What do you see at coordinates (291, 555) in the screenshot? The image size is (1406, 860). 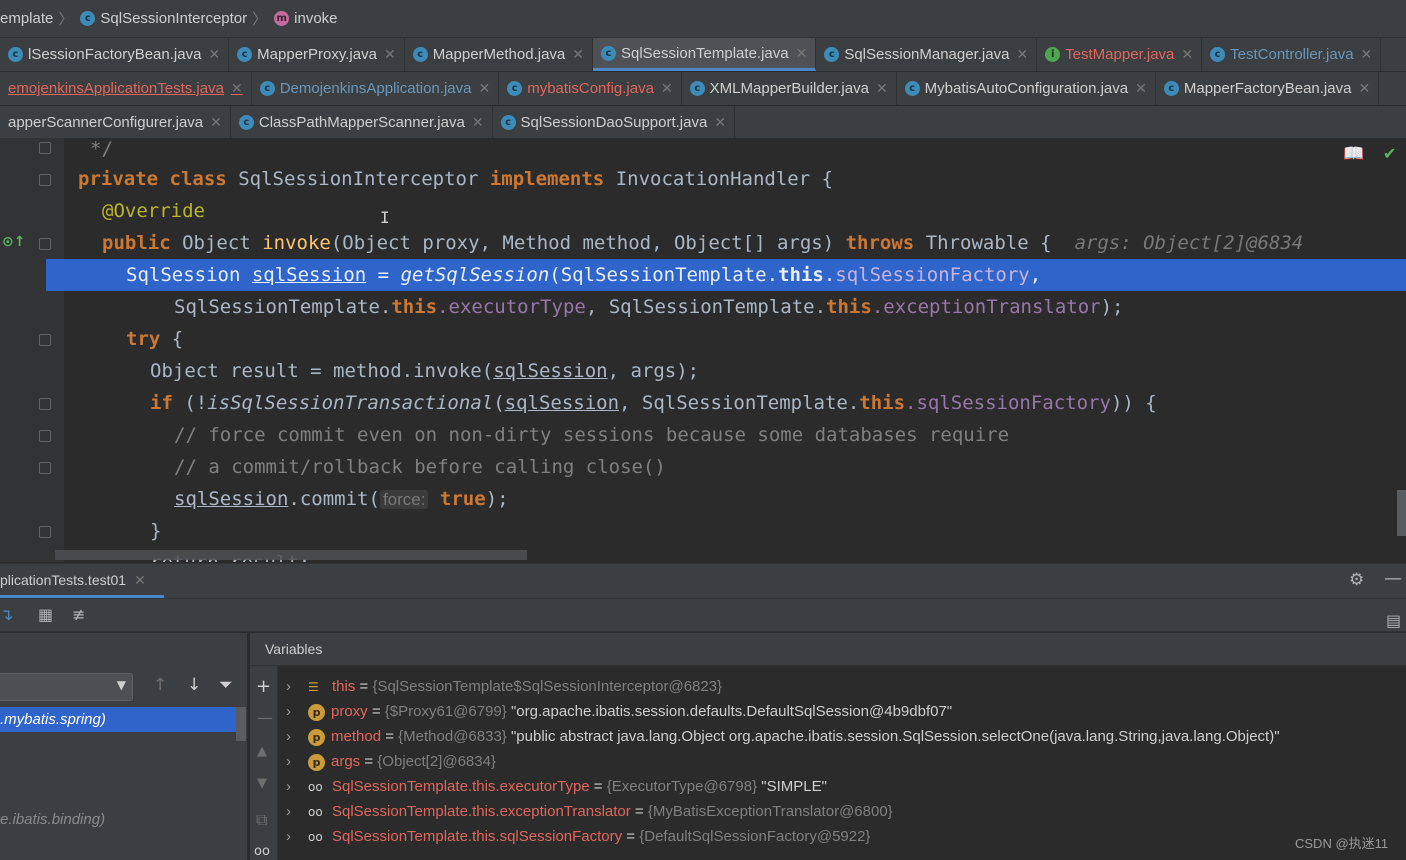 I see `horizontal-scrollbar` at bounding box center [291, 555].